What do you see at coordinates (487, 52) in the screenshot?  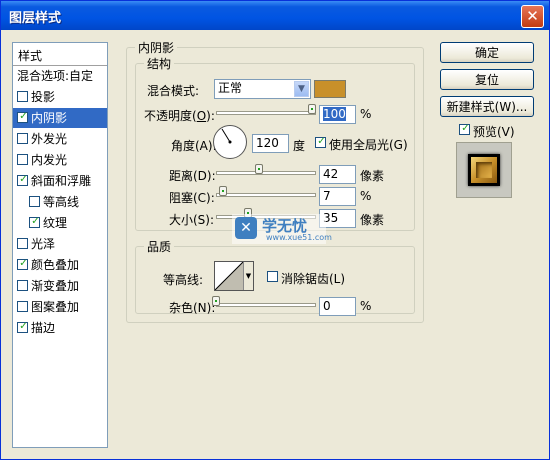 I see `ok-button: 确定` at bounding box center [487, 52].